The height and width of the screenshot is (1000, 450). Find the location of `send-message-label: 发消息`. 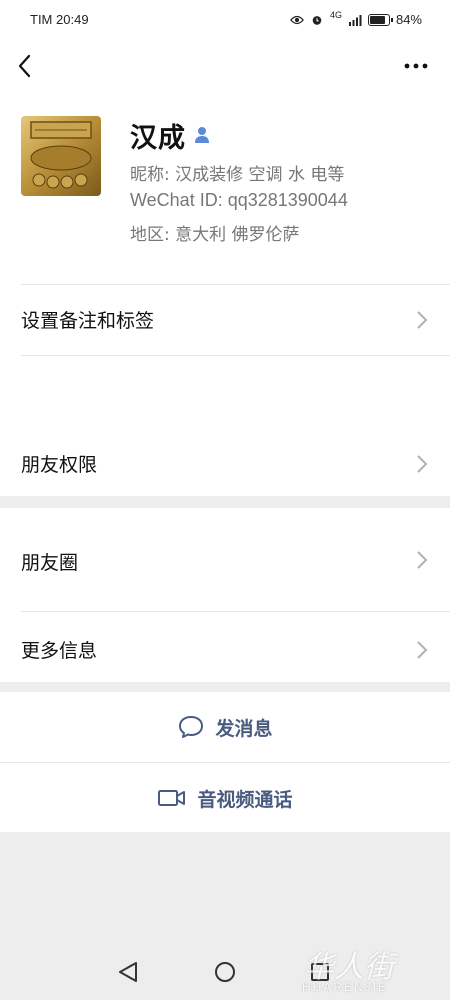

send-message-label: 发消息 is located at coordinates (244, 728).